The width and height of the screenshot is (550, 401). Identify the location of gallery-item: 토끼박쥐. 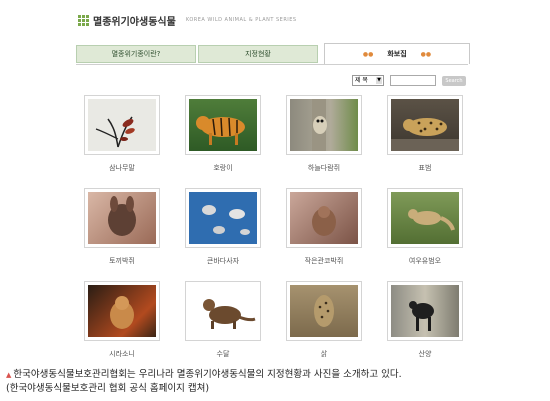
(122, 228).